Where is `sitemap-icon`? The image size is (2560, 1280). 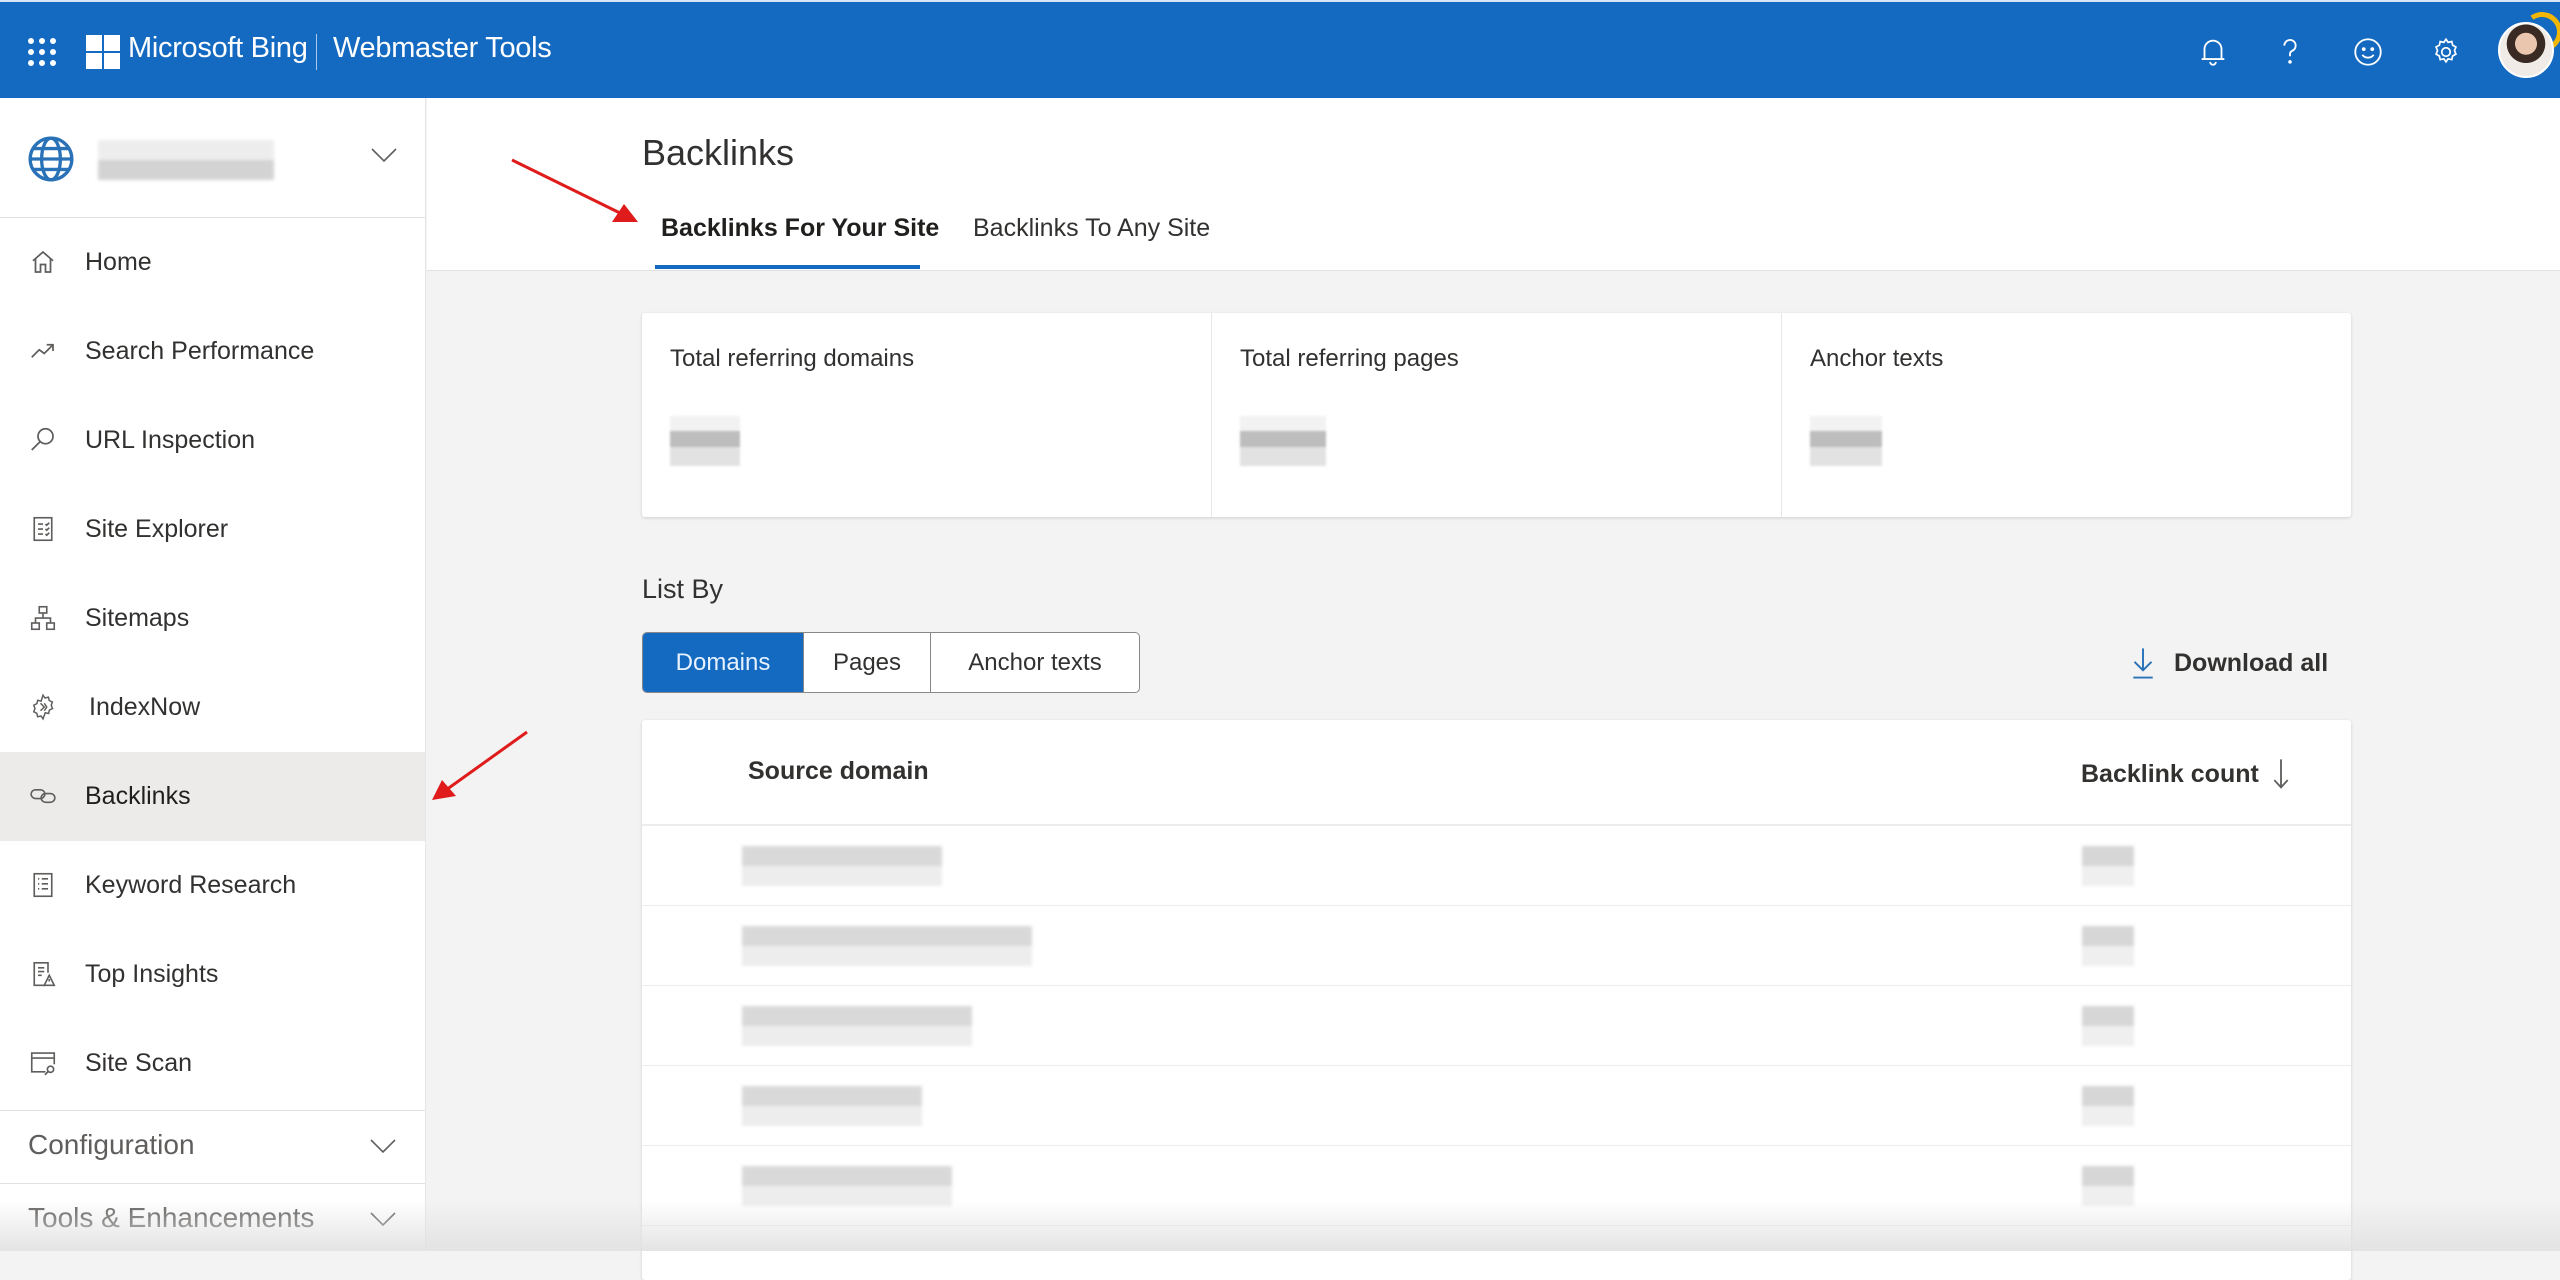
sitemap-icon is located at coordinates (43, 618).